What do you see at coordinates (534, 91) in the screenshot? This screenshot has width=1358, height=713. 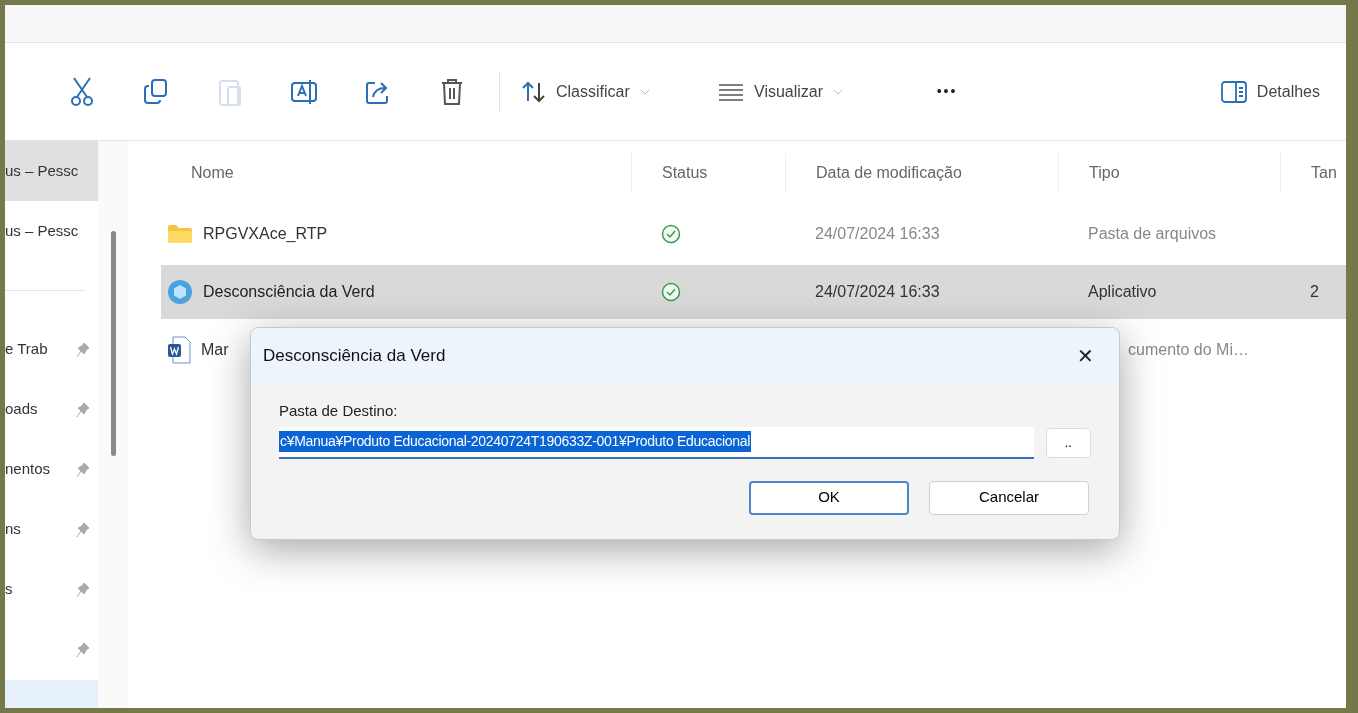 I see `sort-icon` at bounding box center [534, 91].